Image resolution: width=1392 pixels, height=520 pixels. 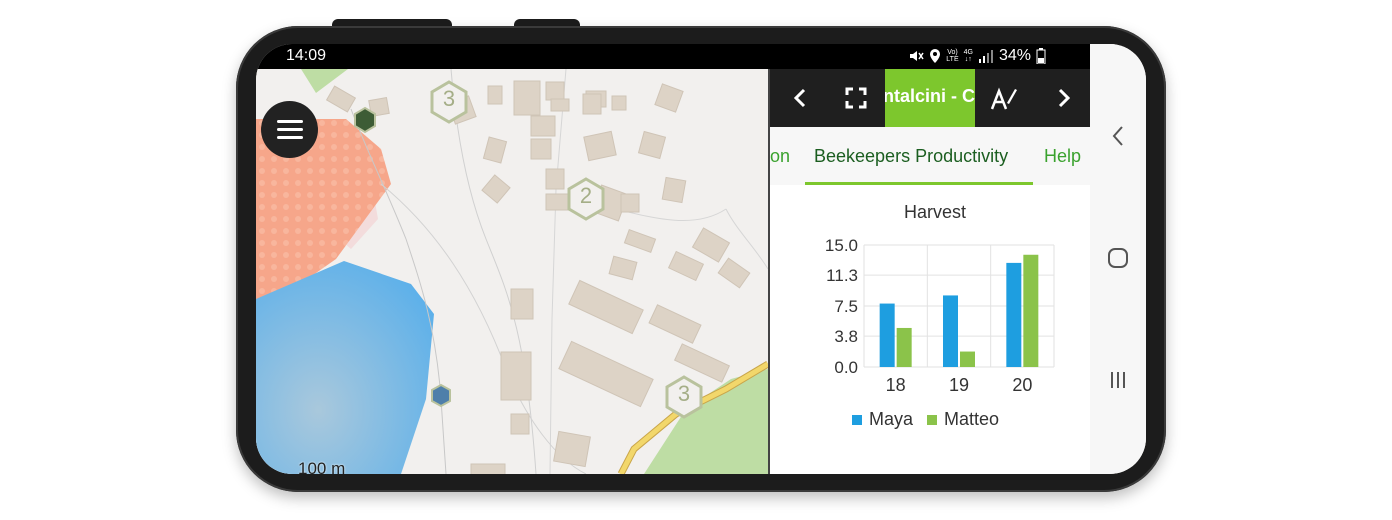 I want to click on y-tick-label: 11.3, so click(x=842, y=275).